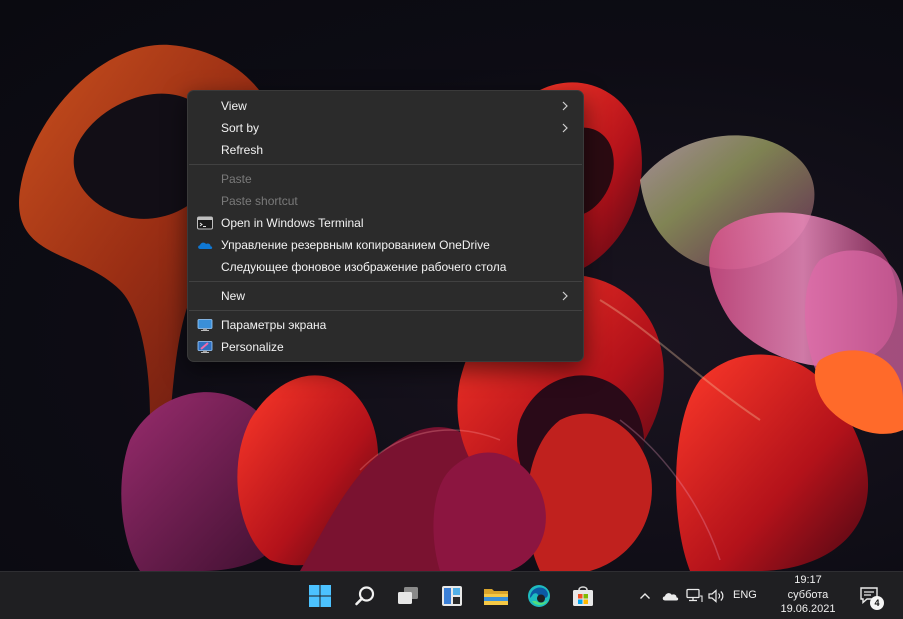  I want to click on notification-center-button: 4, so click(871, 597).